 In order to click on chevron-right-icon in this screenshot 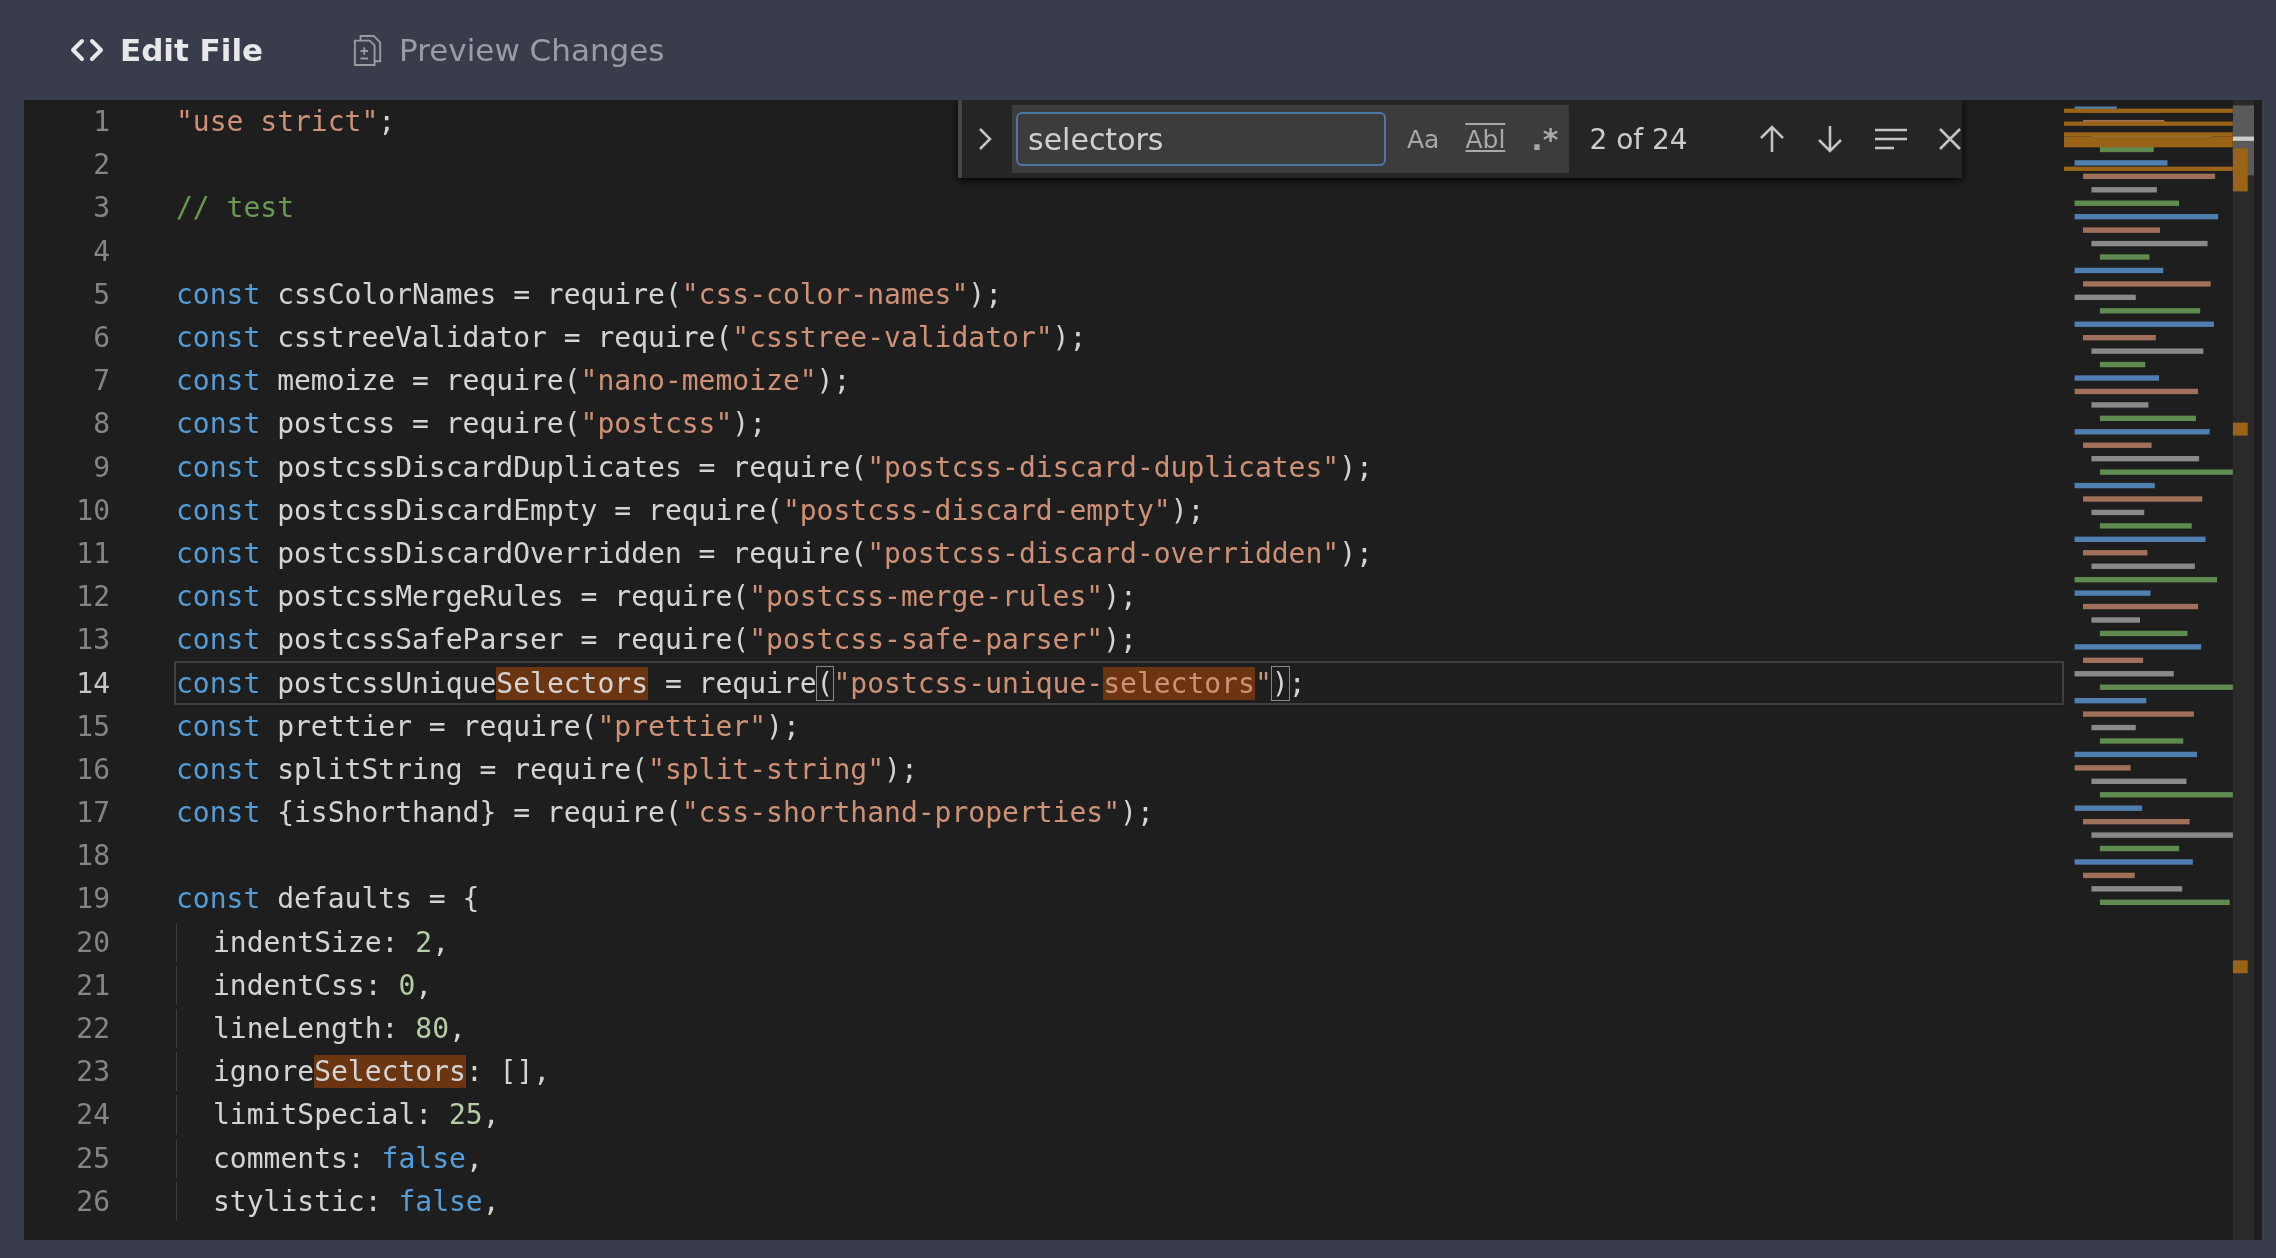, I will do `click(985, 139)`.